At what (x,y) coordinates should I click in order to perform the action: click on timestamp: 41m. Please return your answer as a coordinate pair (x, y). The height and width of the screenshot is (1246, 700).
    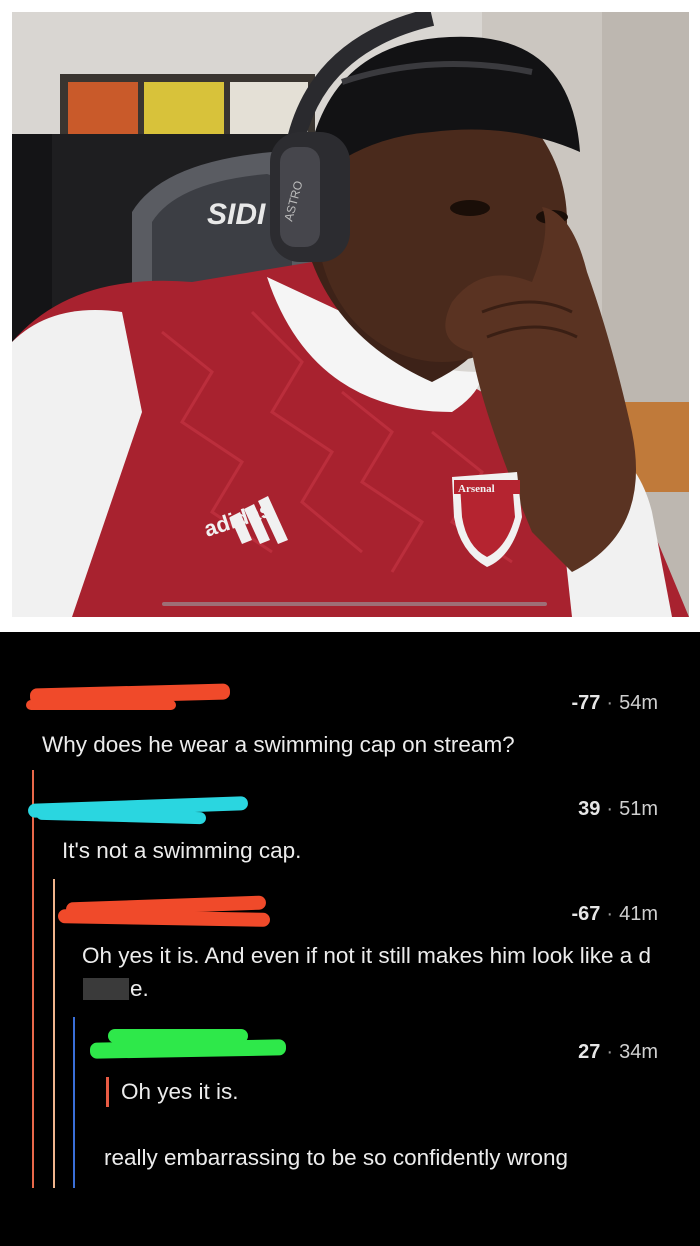
    Looking at the image, I should click on (638, 914).